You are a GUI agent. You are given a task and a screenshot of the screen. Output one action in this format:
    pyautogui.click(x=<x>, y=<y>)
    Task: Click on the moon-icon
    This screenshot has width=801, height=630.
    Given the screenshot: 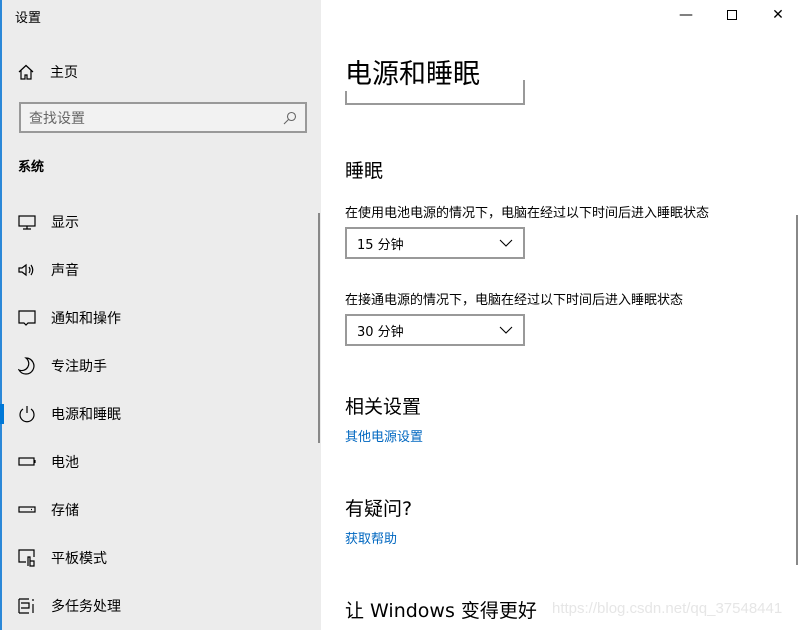 What is the action you would take?
    pyautogui.click(x=26, y=366)
    